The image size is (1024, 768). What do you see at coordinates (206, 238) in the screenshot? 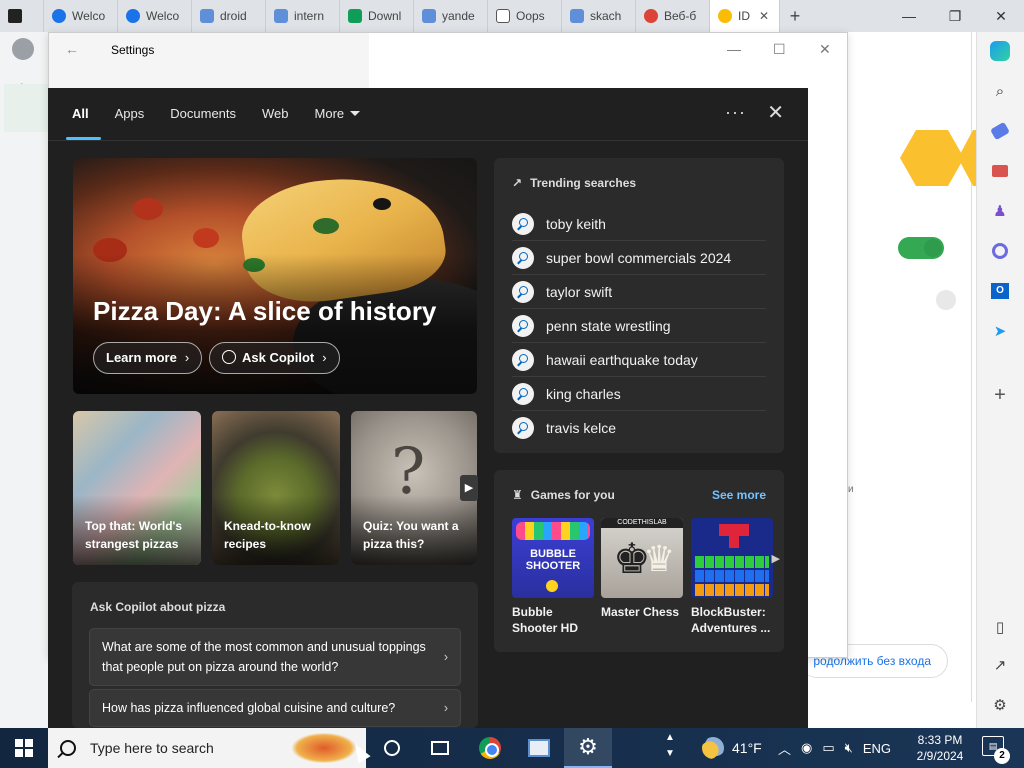
I see `topping-shape` at bounding box center [206, 238].